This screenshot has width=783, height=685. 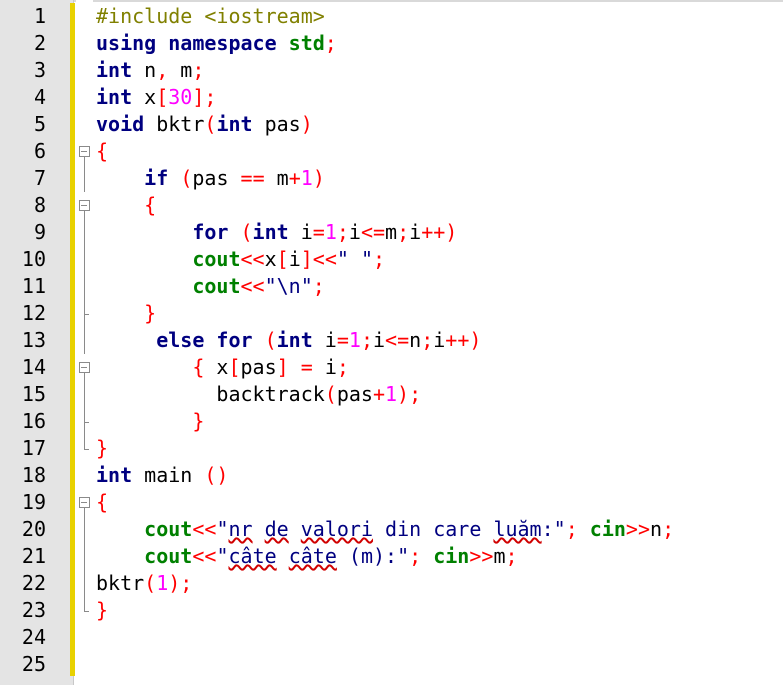 What do you see at coordinates (391, 367) in the screenshot?
I see `code-line: 14 { x[pas] = i;` at bounding box center [391, 367].